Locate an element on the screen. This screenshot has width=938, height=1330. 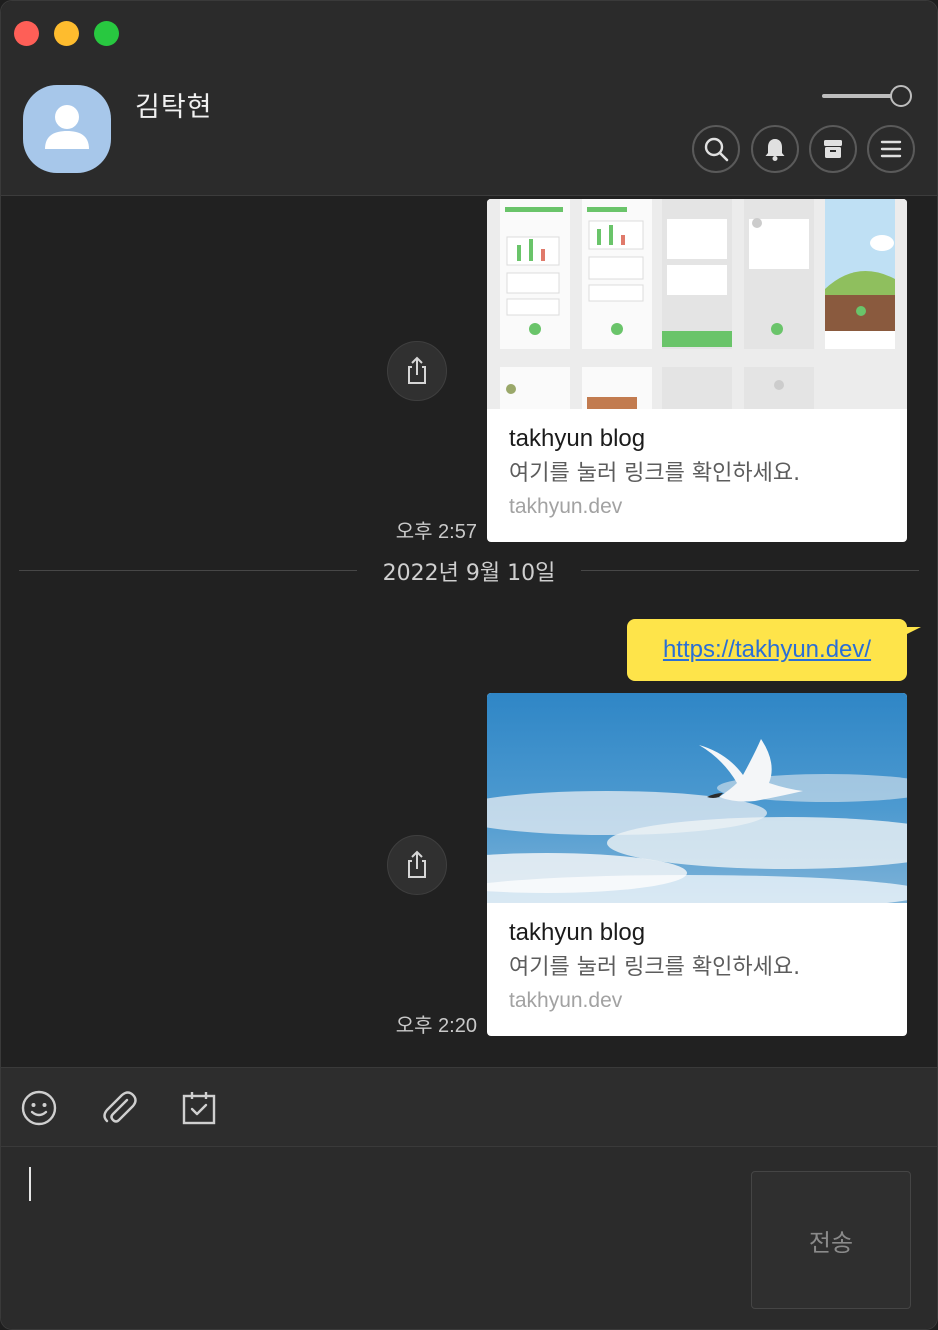
date-label: 2022년 9월 10일 is located at coordinates (469, 573).